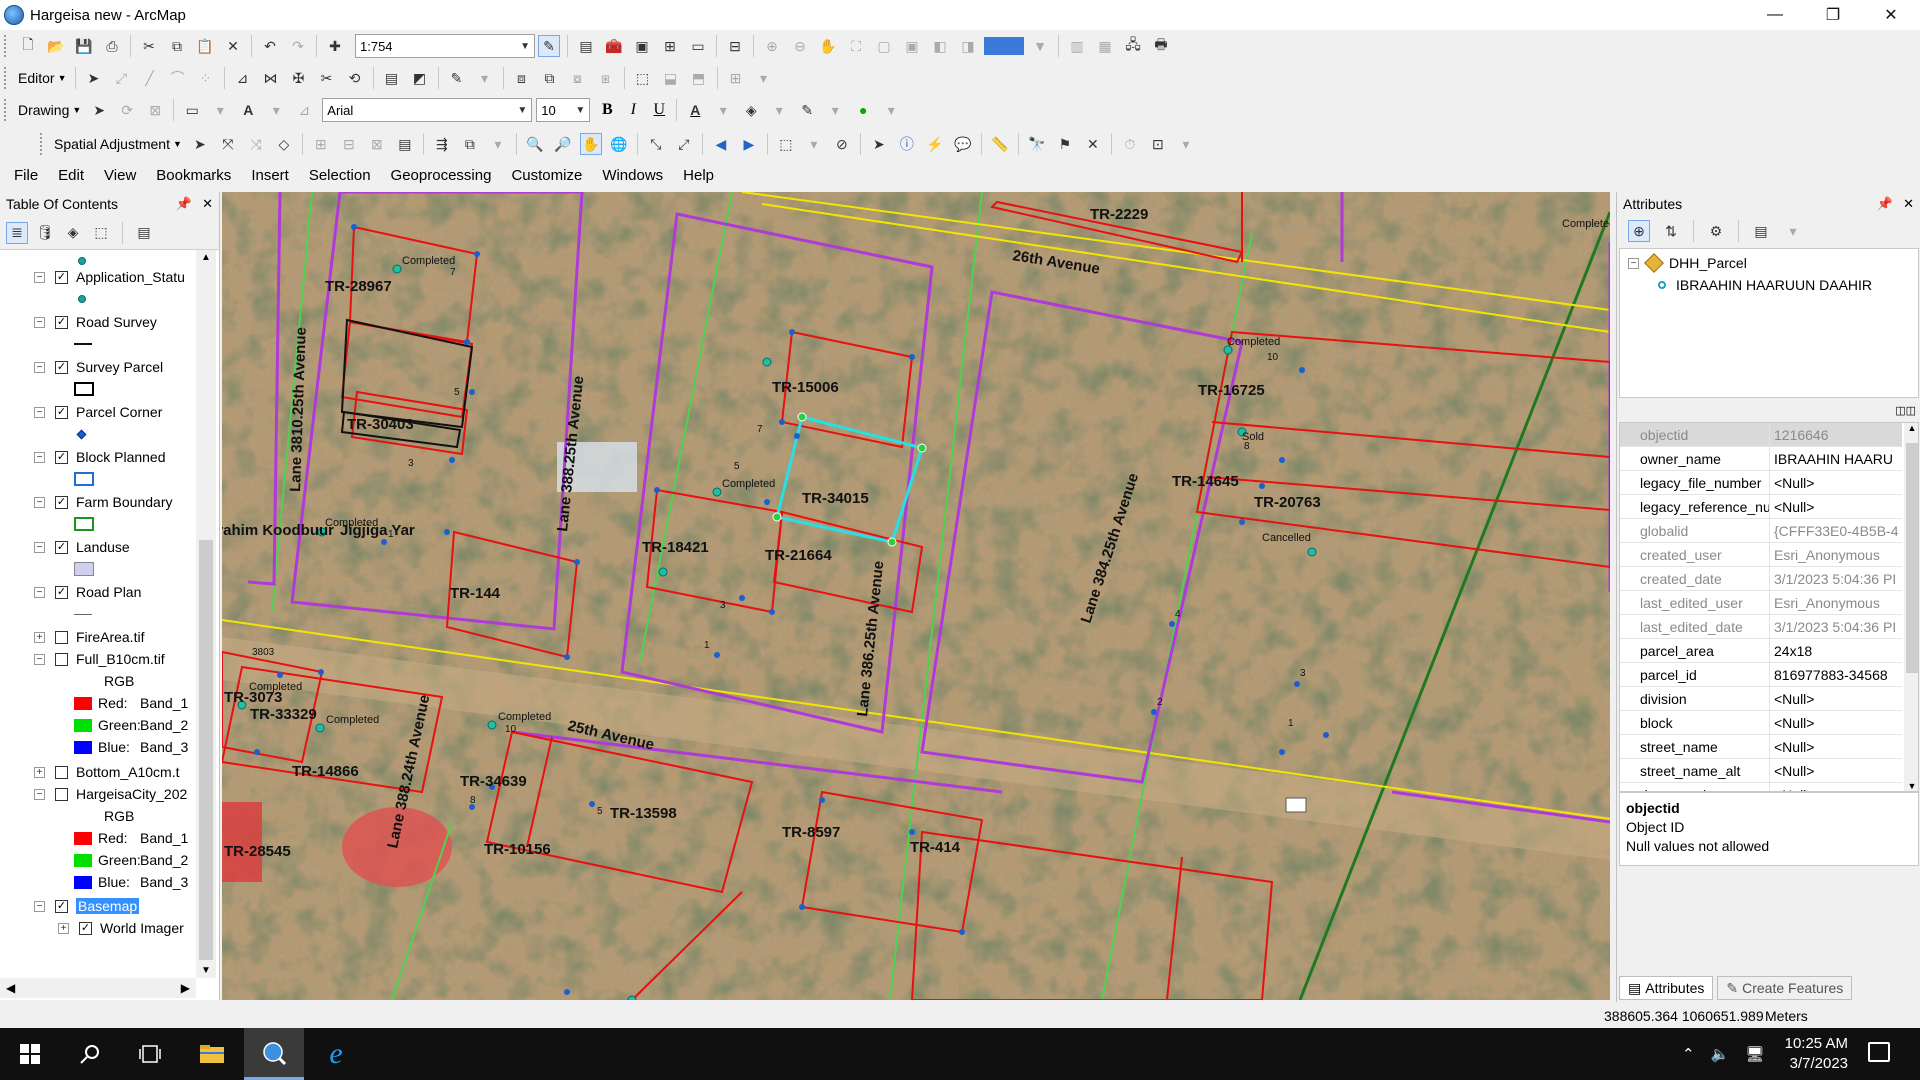 The height and width of the screenshot is (1080, 1920). Describe the element at coordinates (1836, 458) in the screenshot. I see `attribute-field-value: IBRAAHIN HAARU` at that location.